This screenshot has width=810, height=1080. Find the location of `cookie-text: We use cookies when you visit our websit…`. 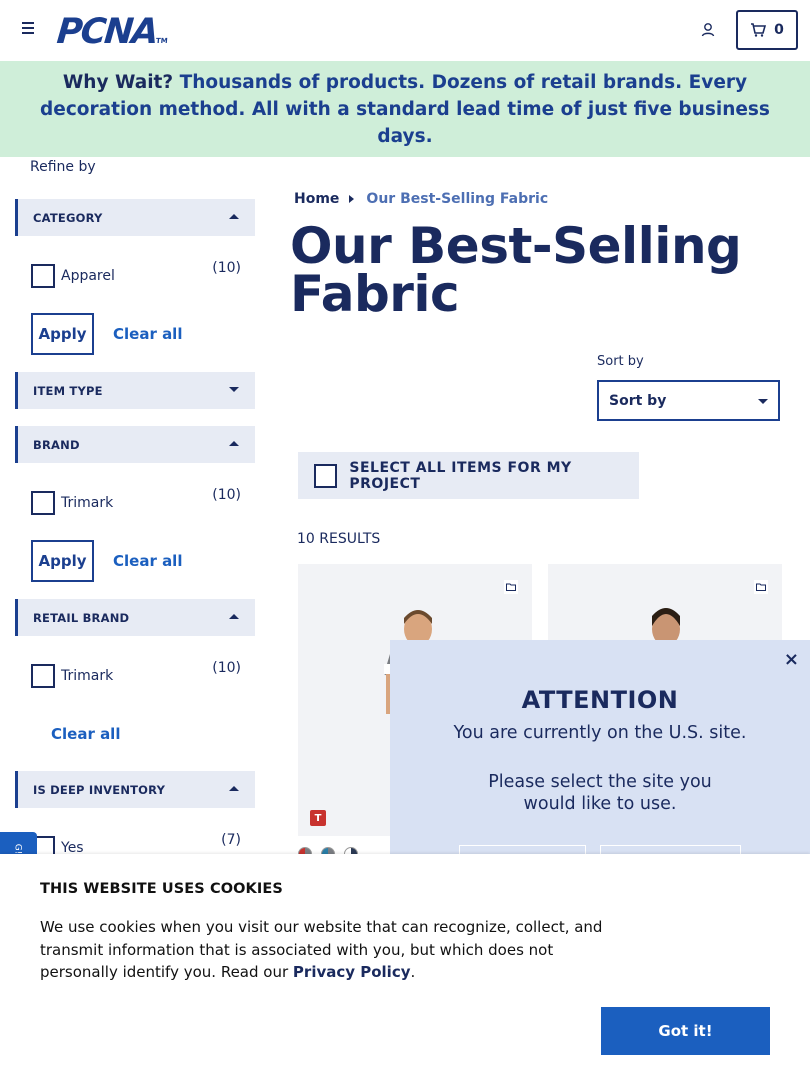

cookie-text: We use cookies when you visit our websit… is located at coordinates (325, 950).